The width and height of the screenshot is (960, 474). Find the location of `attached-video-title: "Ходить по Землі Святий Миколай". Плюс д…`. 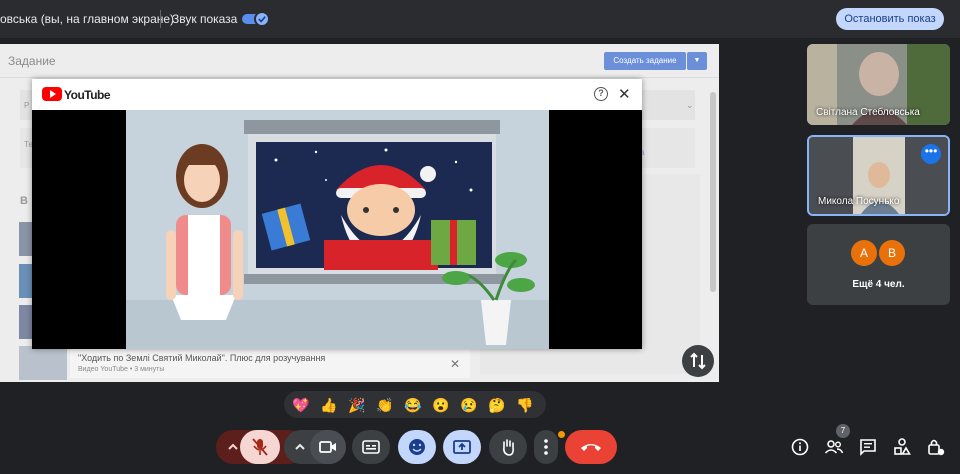

attached-video-title: "Ходить по Землі Святий Миколай". Плюс д… is located at coordinates (202, 358).